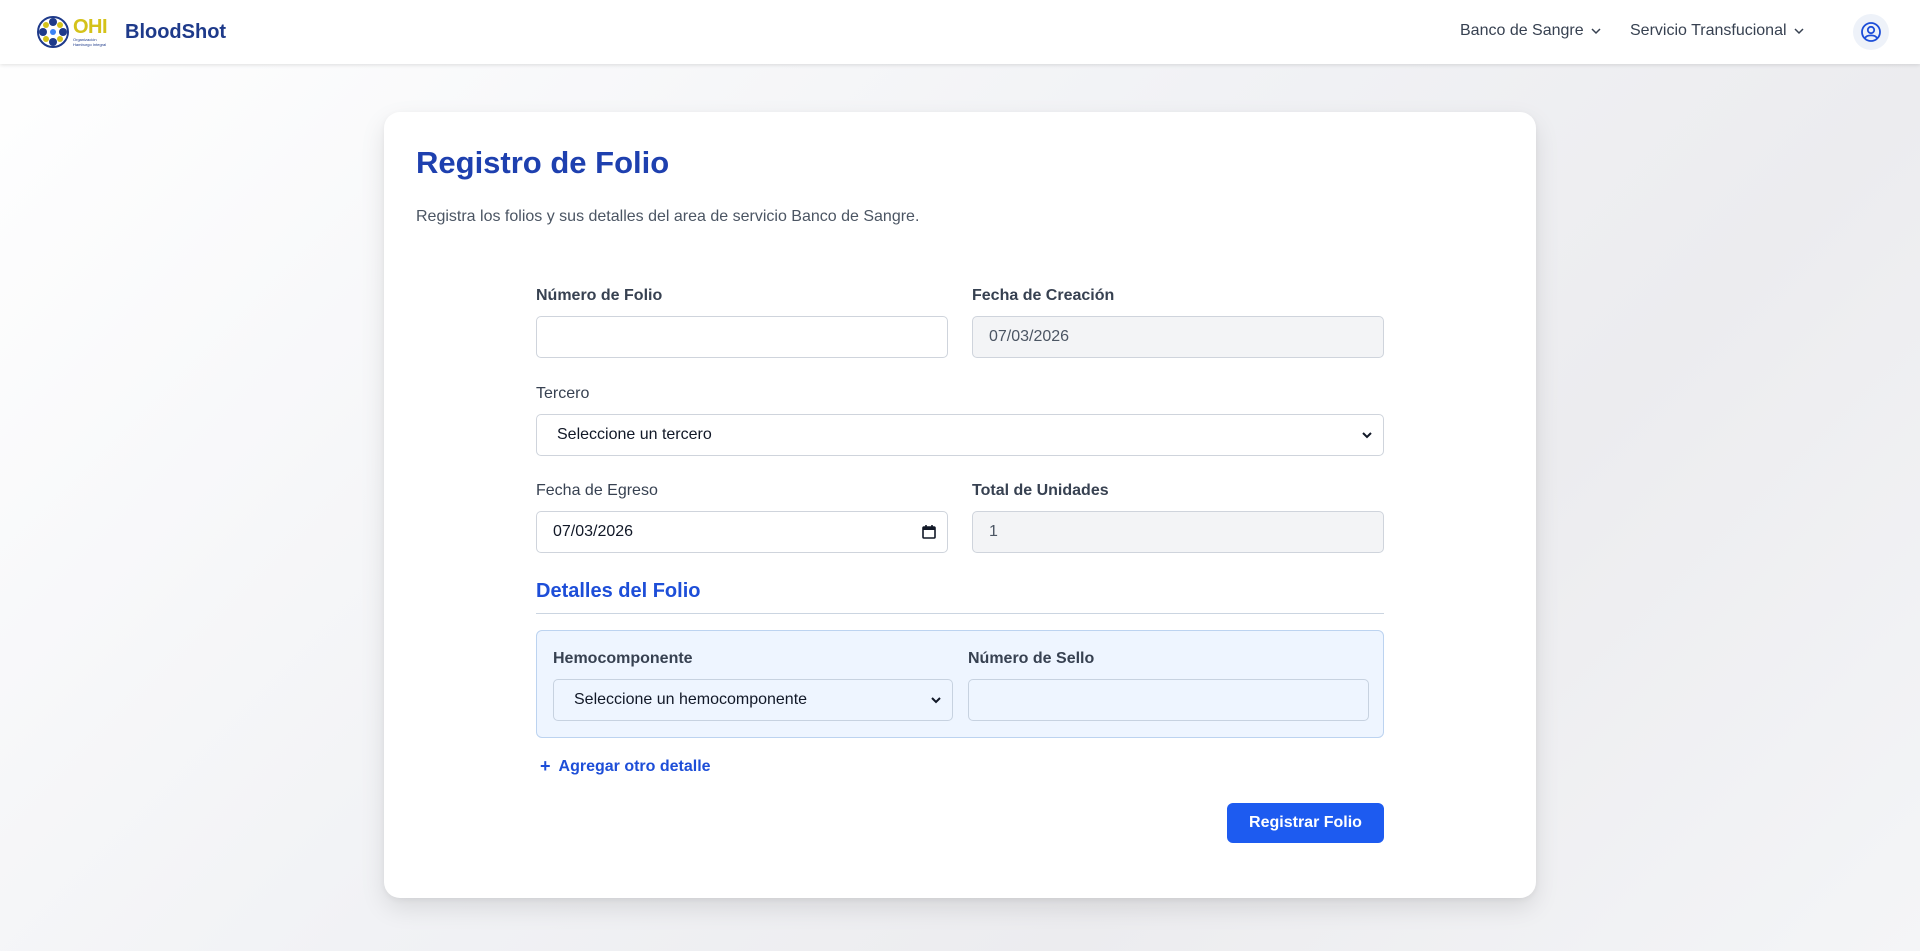 The image size is (1920, 951). Describe the element at coordinates (1178, 337) in the screenshot. I see `fecha-creacion-input: 07/03/2026` at that location.